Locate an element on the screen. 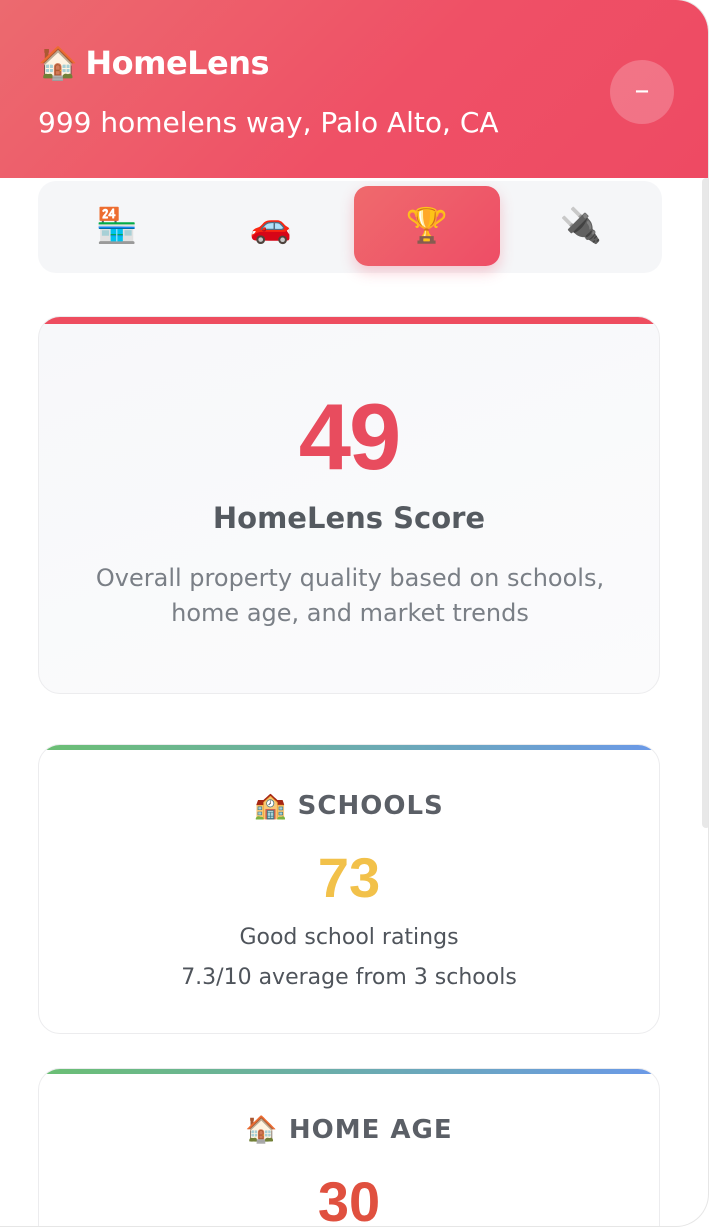  trophy-icon: 🏆 is located at coordinates (427, 226).